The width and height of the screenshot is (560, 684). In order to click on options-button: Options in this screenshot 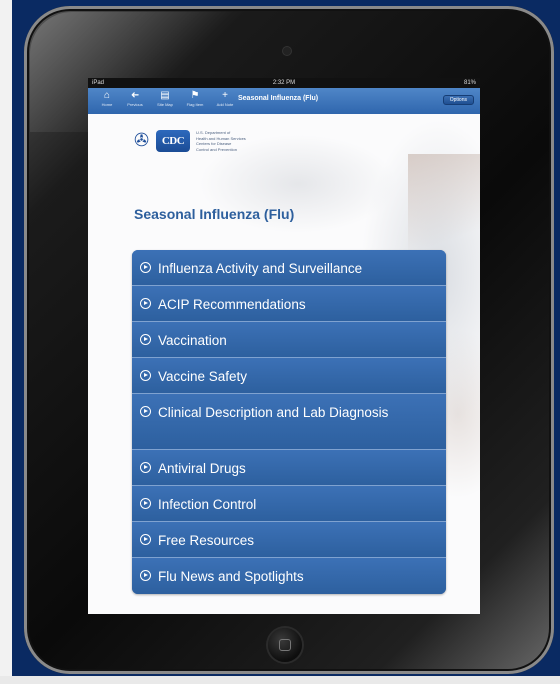, I will do `click(458, 100)`.